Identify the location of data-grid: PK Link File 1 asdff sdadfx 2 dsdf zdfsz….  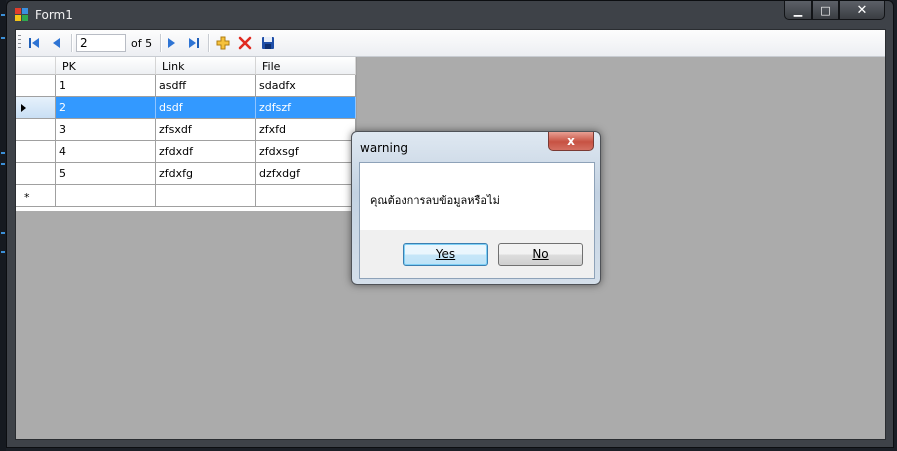
(186, 134).